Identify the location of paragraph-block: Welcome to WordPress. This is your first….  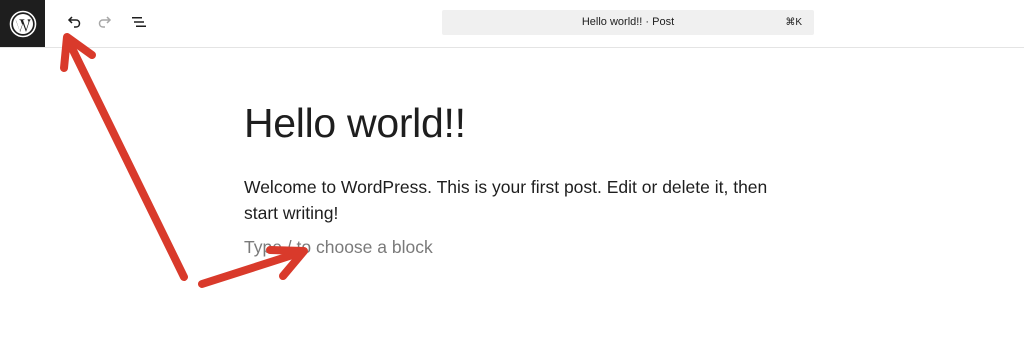
(524, 200).